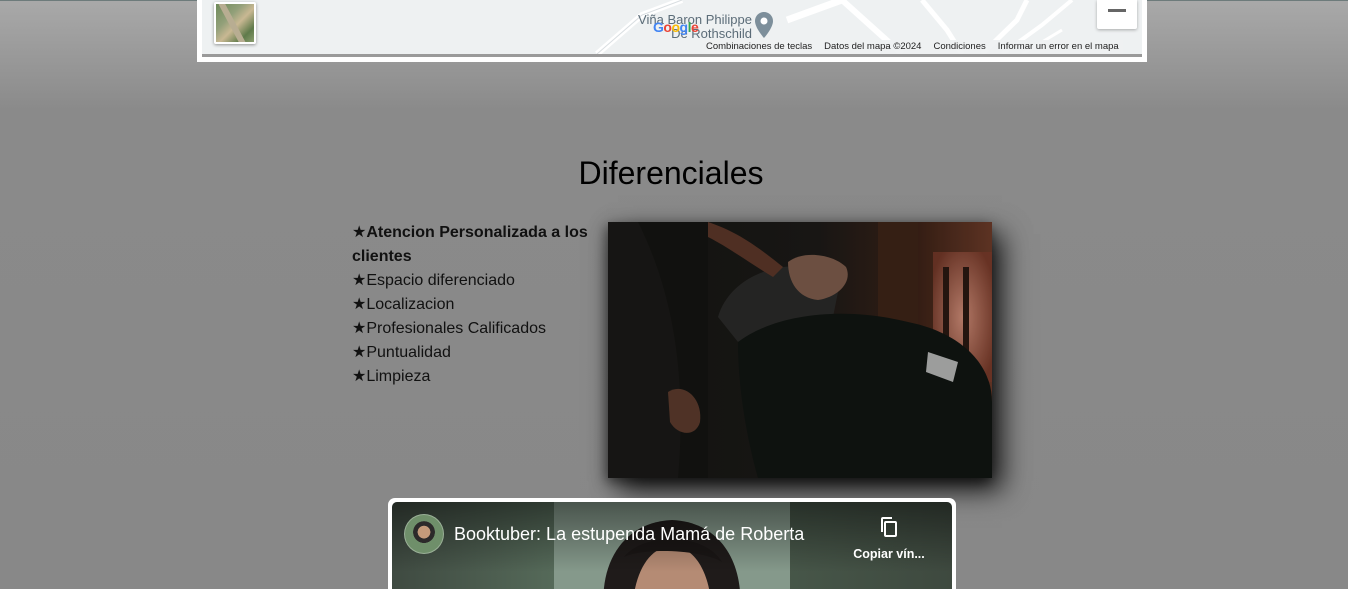  What do you see at coordinates (440, 280) in the screenshot?
I see `feature-text: Espacio diferenciado` at bounding box center [440, 280].